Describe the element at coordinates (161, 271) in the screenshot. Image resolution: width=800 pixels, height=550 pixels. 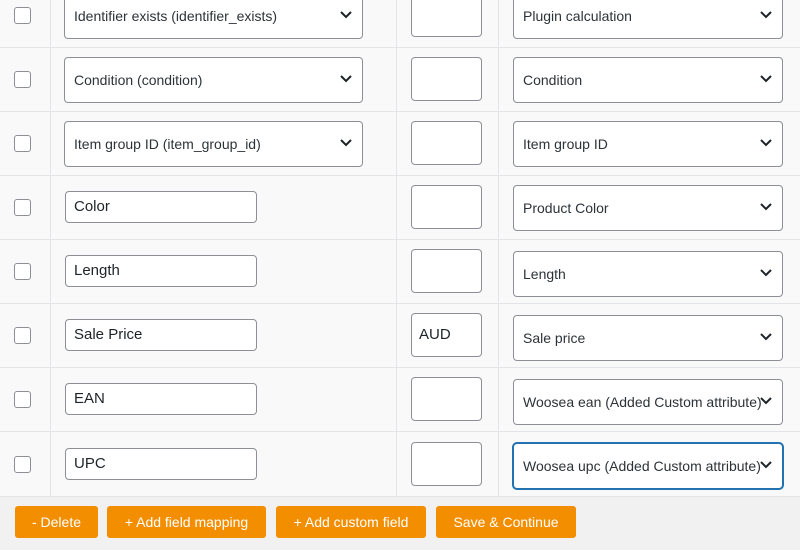
I see `attribute-text-input: Length` at that location.